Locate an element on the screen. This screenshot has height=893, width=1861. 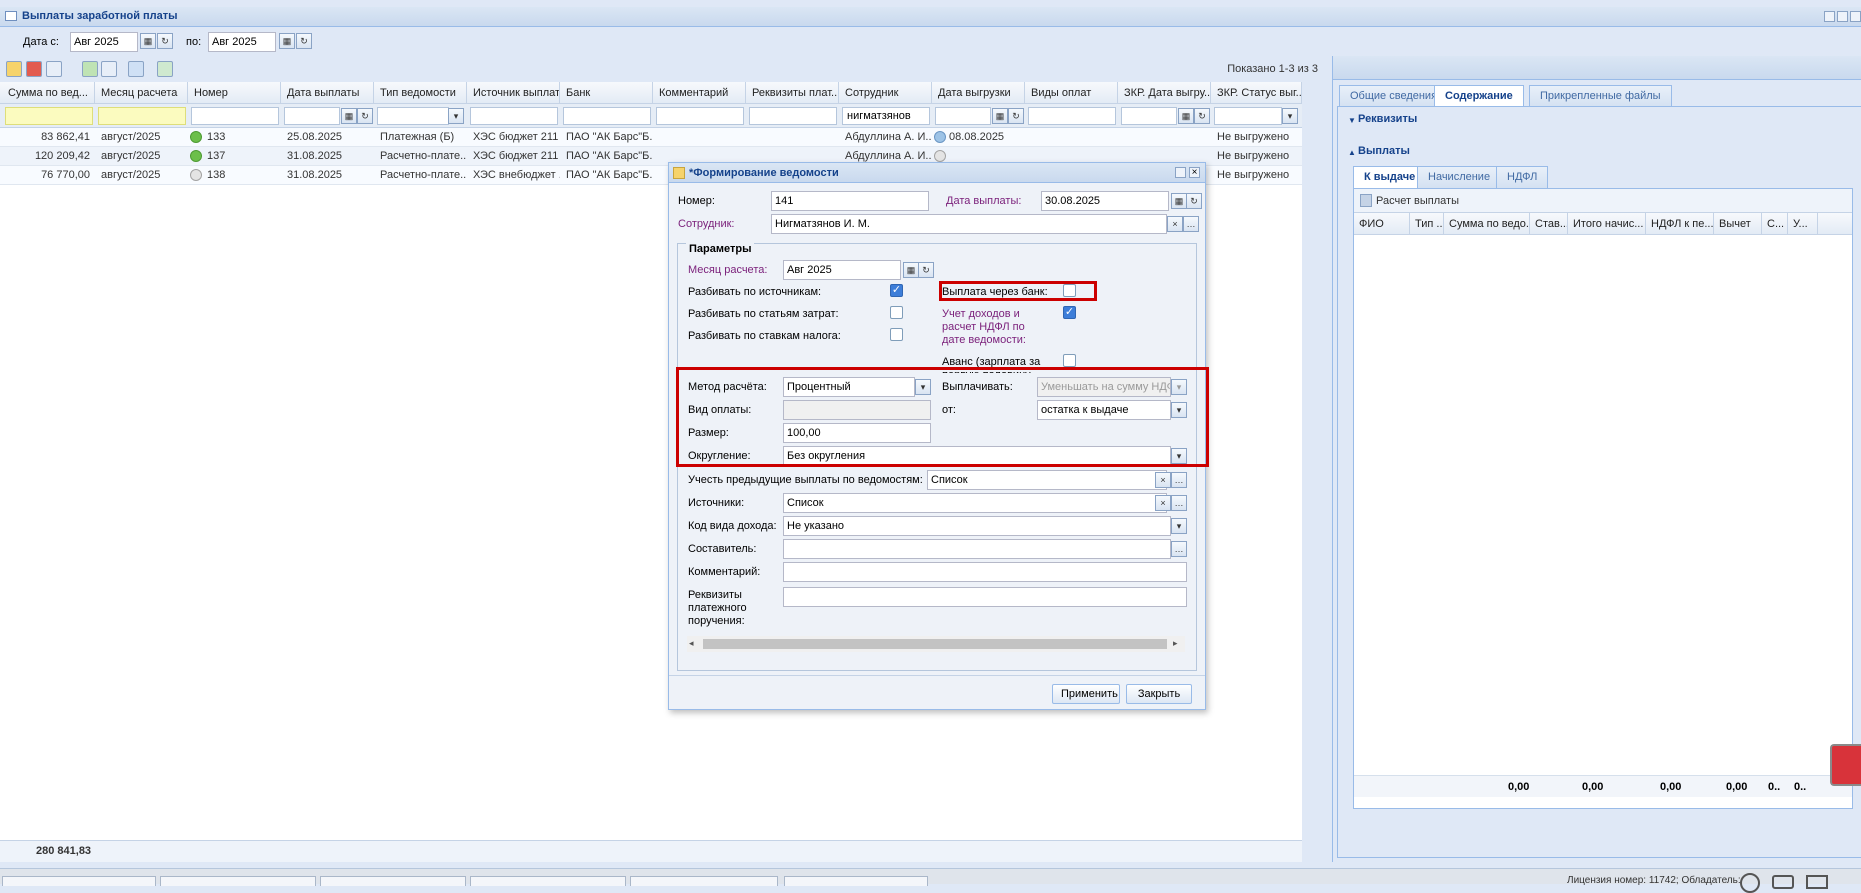
filter-employee: нигматзянов is located at coordinates (886, 116).